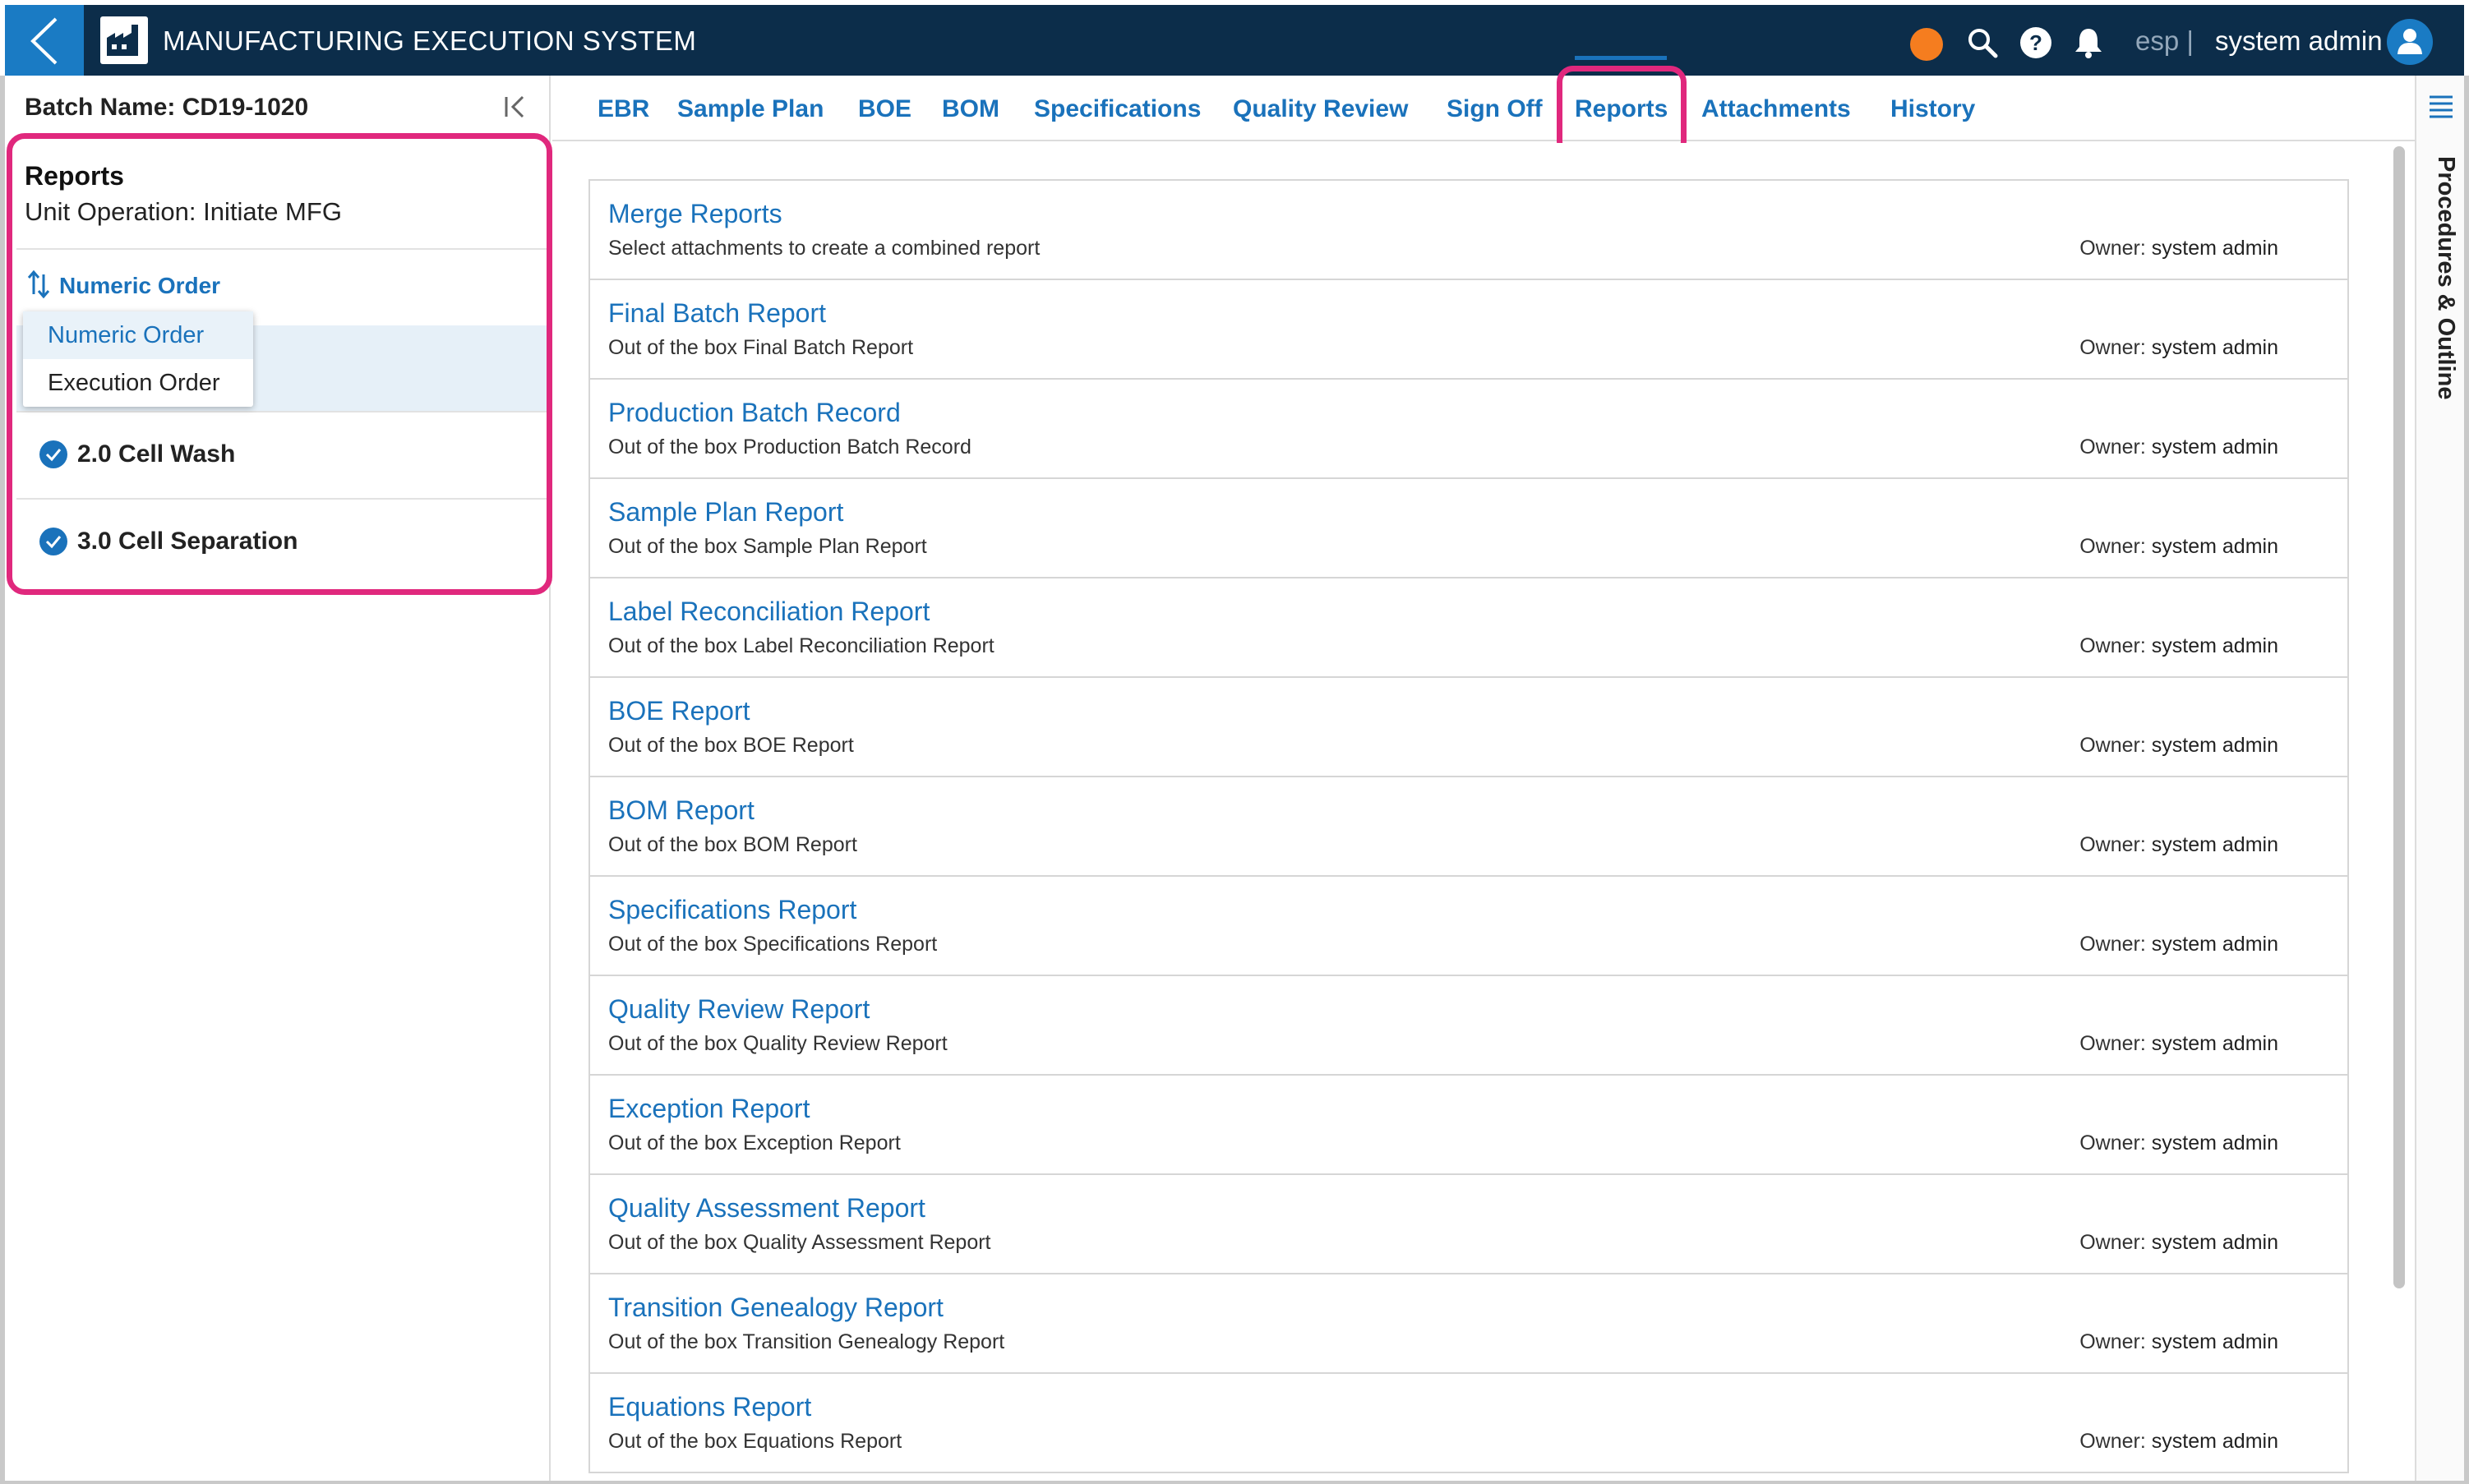 The width and height of the screenshot is (2469, 1484). I want to click on report-title-link: Final Batch Report, so click(717, 314).